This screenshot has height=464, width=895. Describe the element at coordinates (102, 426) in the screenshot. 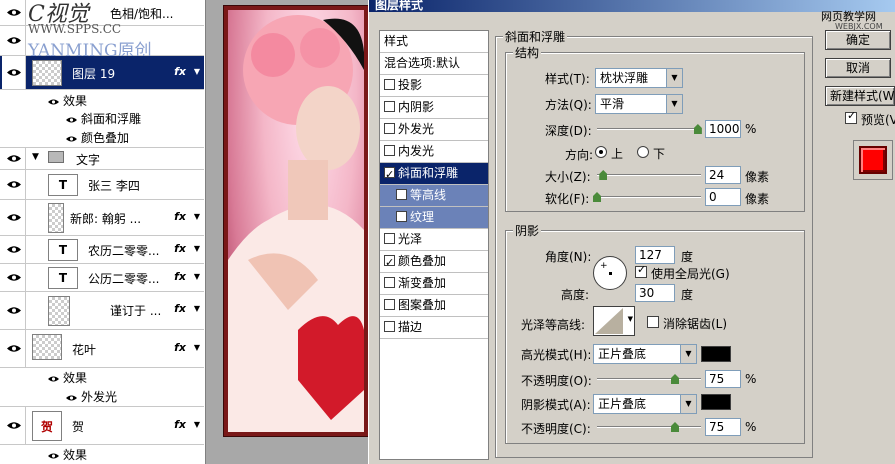

I see `layer-row-he: 贺 贺 fx ▼` at that location.